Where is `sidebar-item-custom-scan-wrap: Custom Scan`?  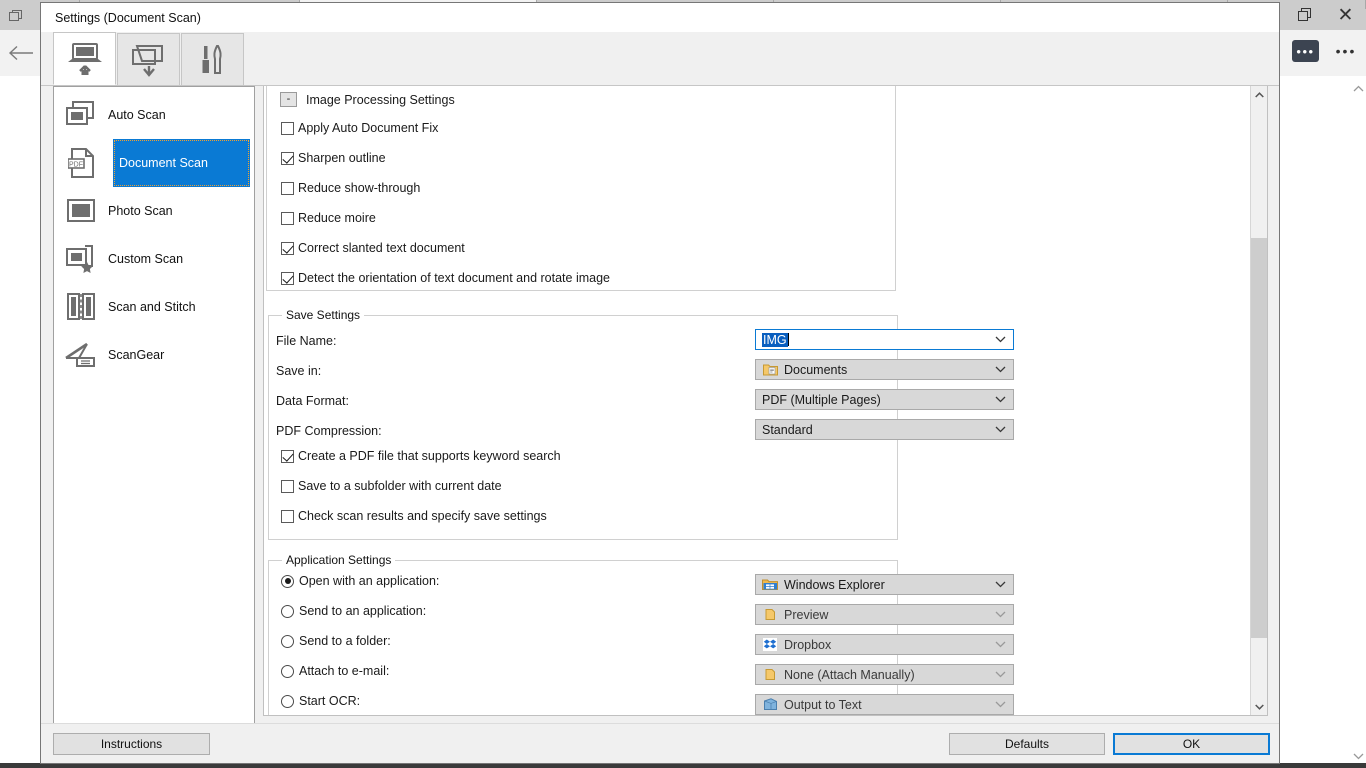
sidebar-item-custom-scan-wrap: Custom Scan is located at coordinates (154, 259).